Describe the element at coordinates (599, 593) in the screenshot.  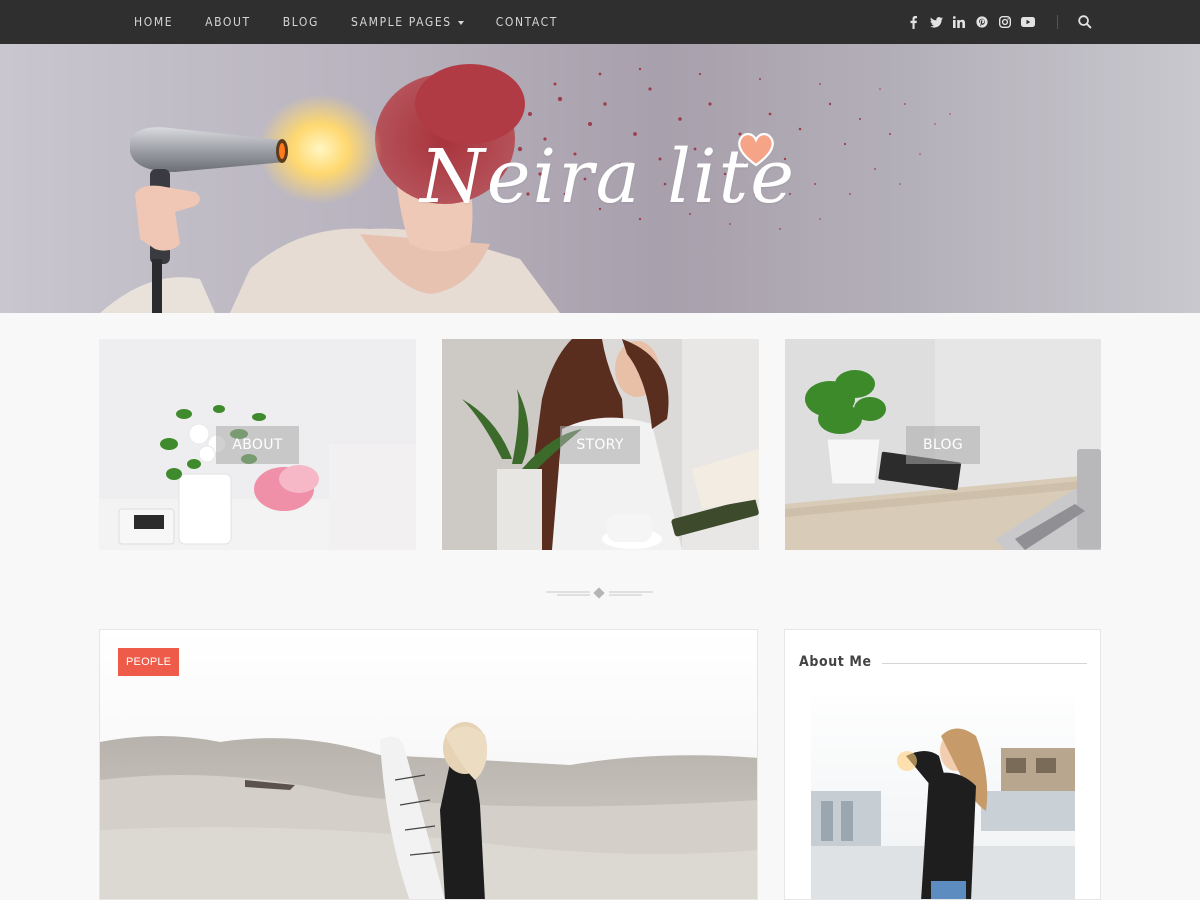
I see `section-divider` at that location.